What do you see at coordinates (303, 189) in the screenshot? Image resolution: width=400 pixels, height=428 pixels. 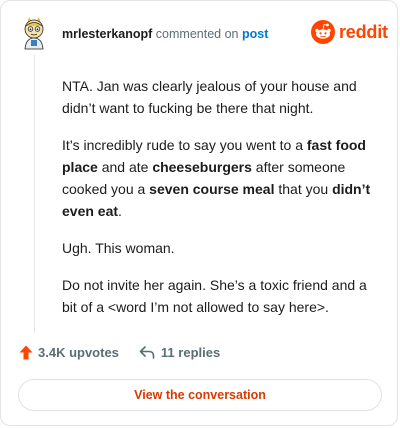 I see `comment-text: that you` at bounding box center [303, 189].